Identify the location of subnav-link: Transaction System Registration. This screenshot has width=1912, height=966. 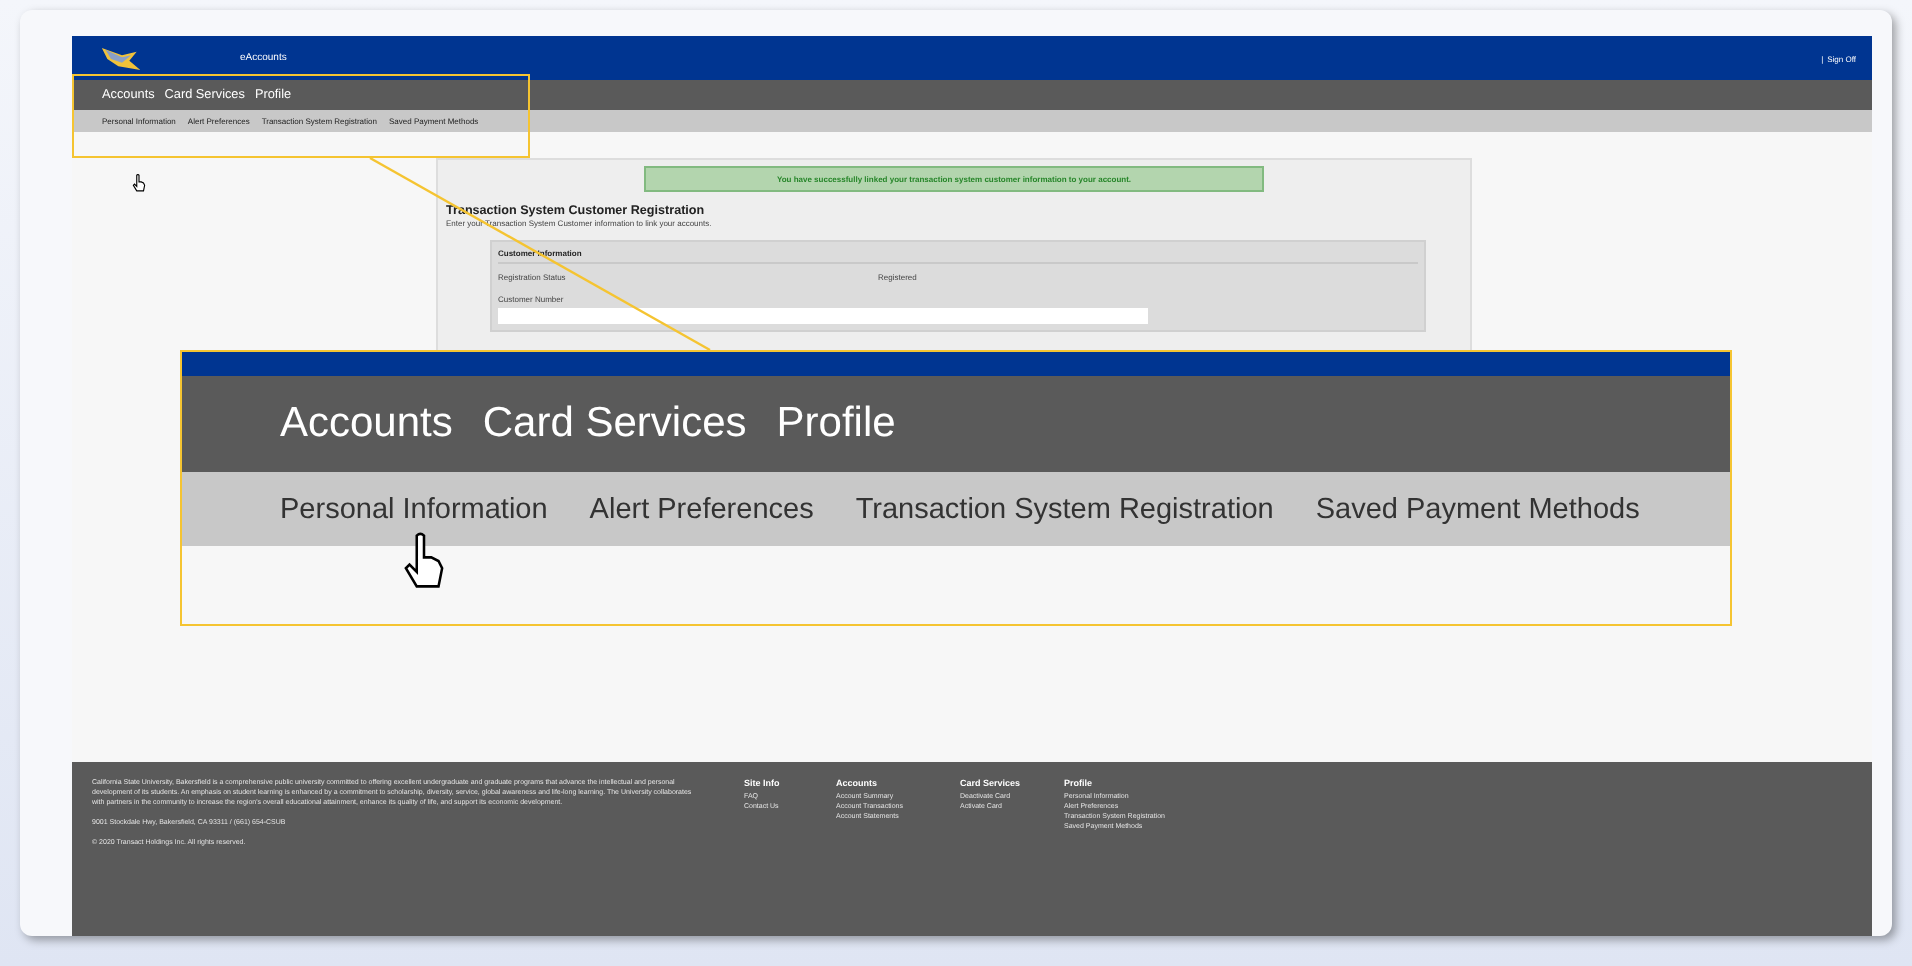
(1064, 509).